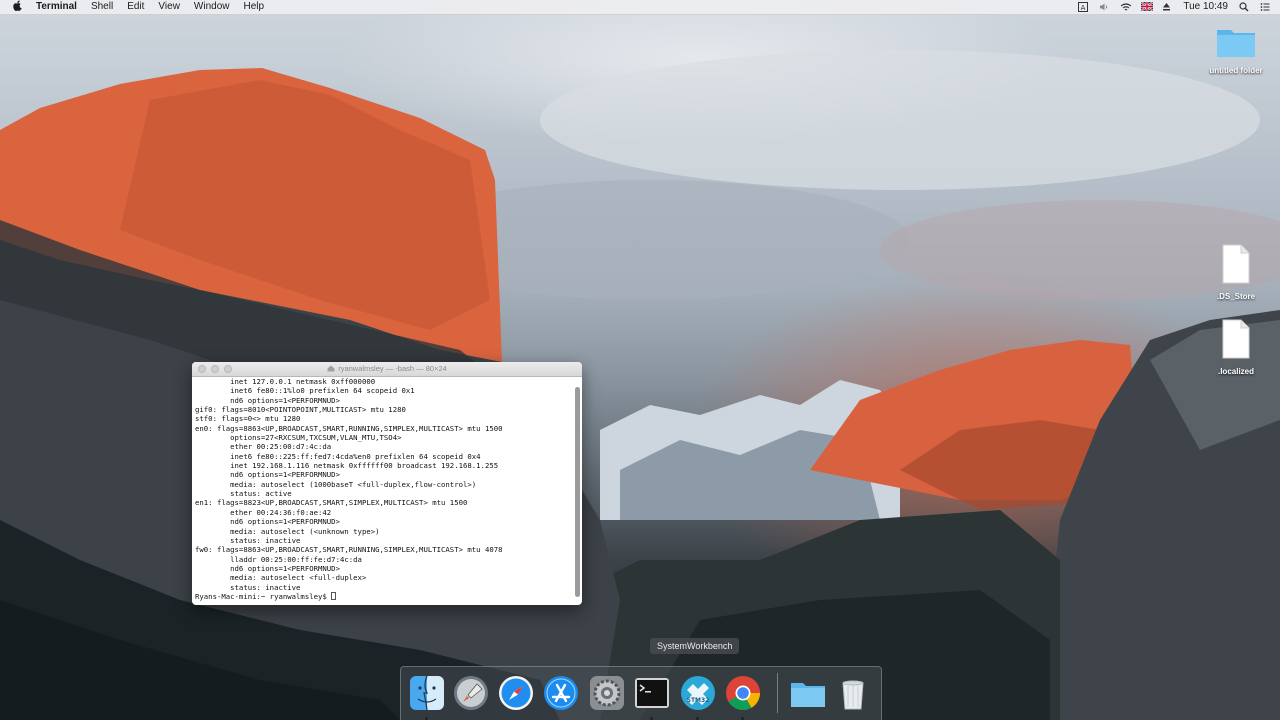 This screenshot has height=720, width=1280. What do you see at coordinates (331, 370) in the screenshot?
I see `home-folder-icon` at bounding box center [331, 370].